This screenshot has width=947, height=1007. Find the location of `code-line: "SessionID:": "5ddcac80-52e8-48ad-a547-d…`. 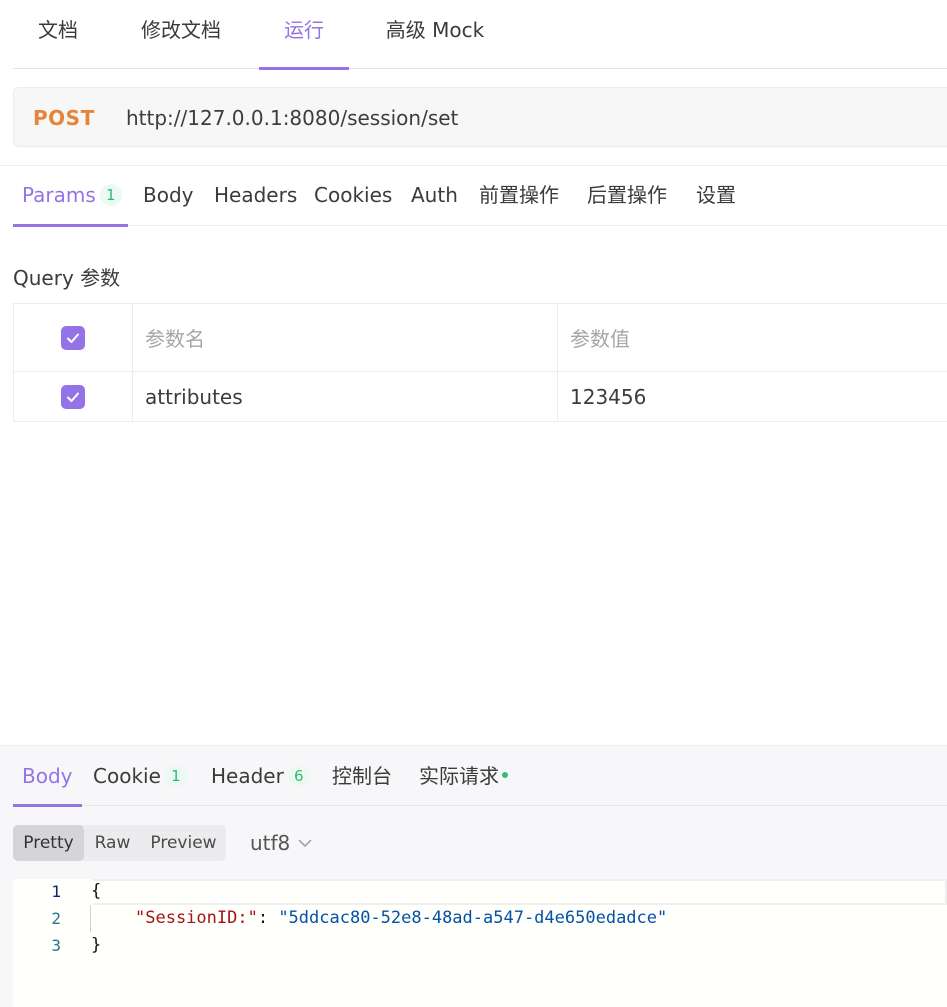

code-line: "SessionID:": "5ddcac80-52e8-48ad-a547-d… is located at coordinates (401, 918).